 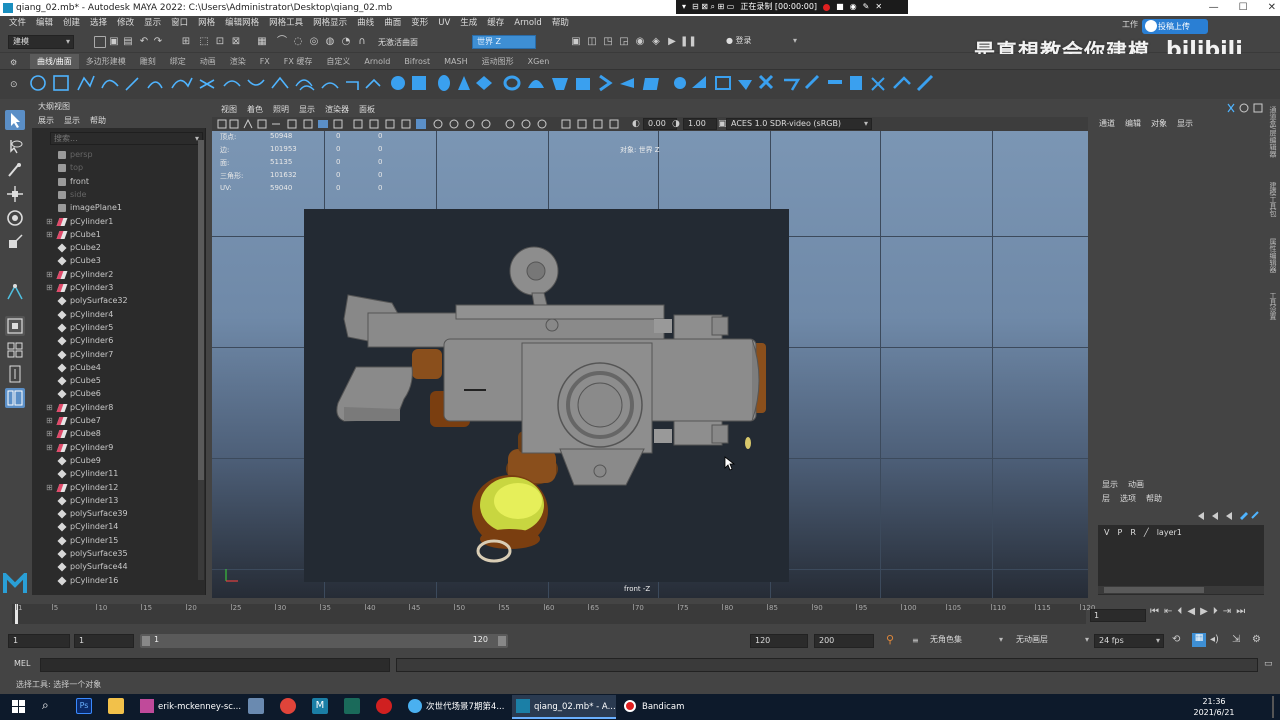 What do you see at coordinates (15, 326) in the screenshot?
I see `single-view-icon` at bounding box center [15, 326].